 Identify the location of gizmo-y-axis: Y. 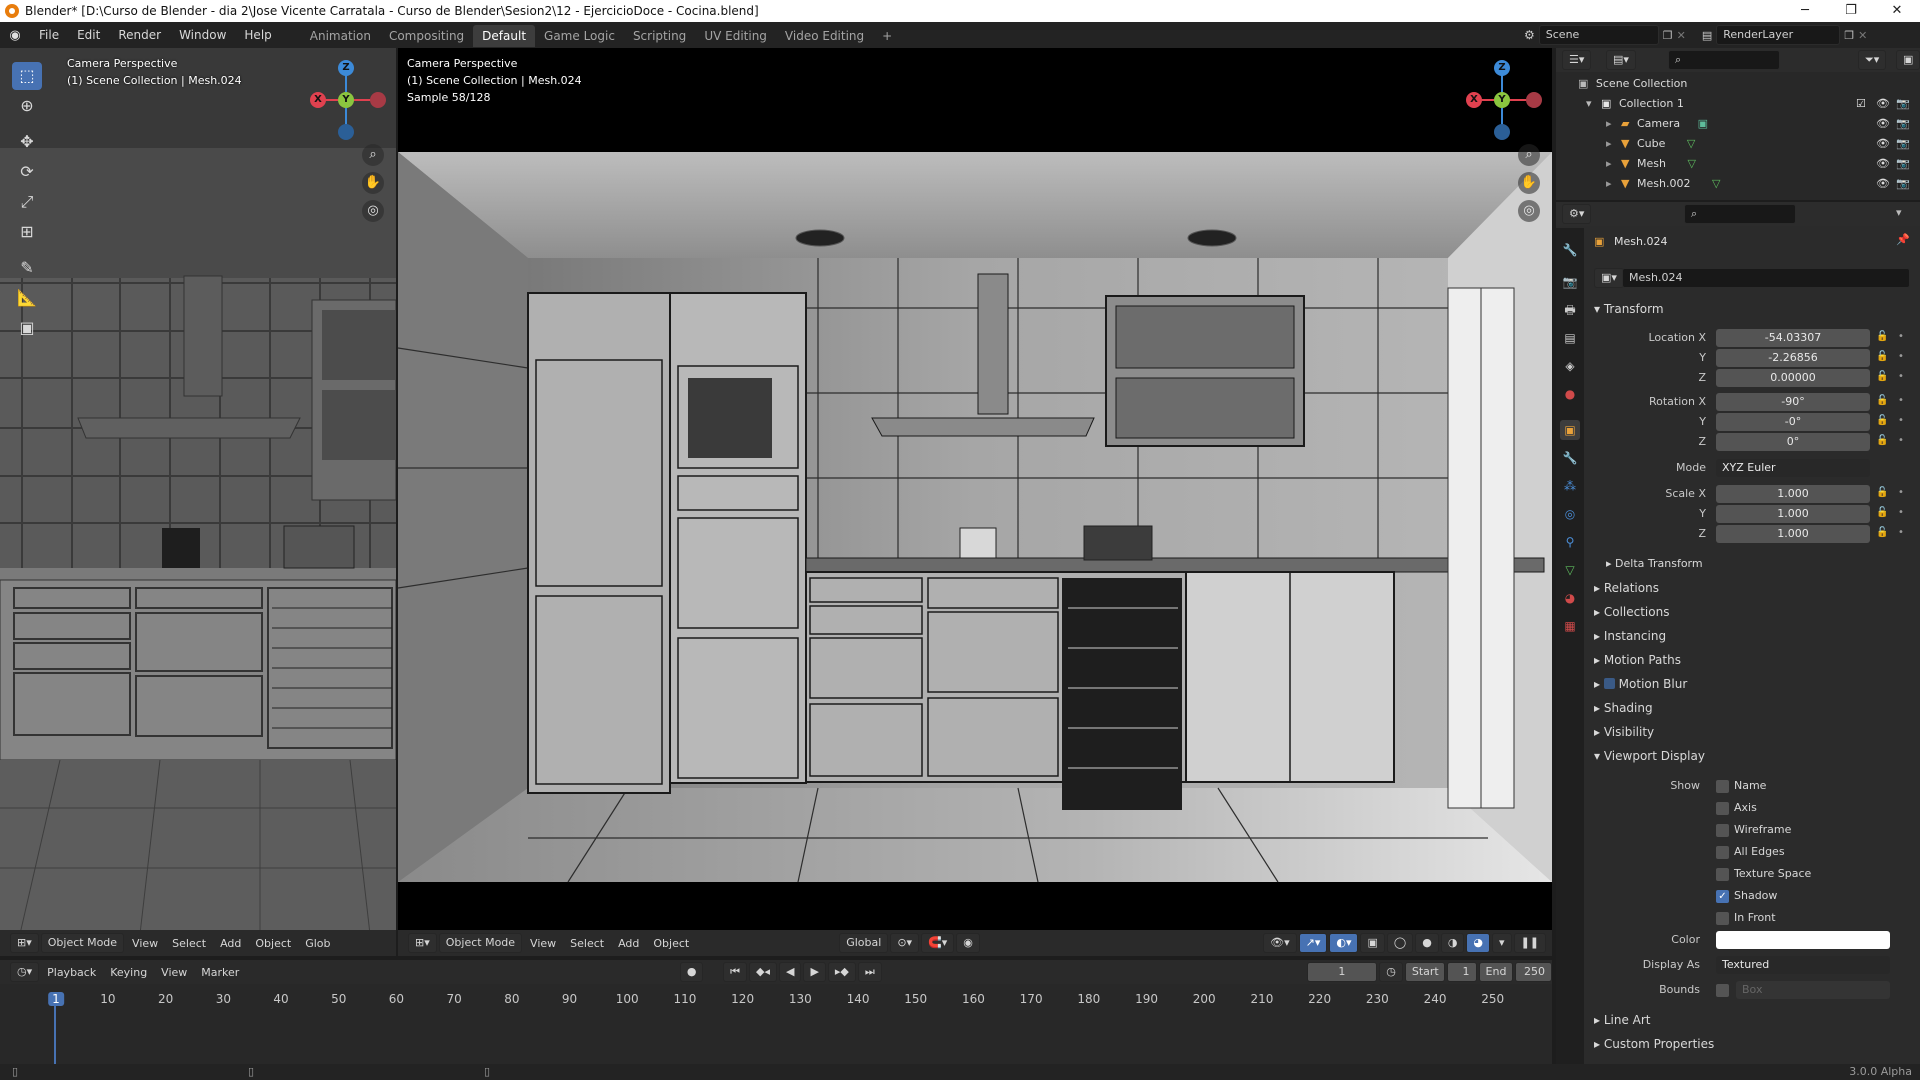
(346, 100).